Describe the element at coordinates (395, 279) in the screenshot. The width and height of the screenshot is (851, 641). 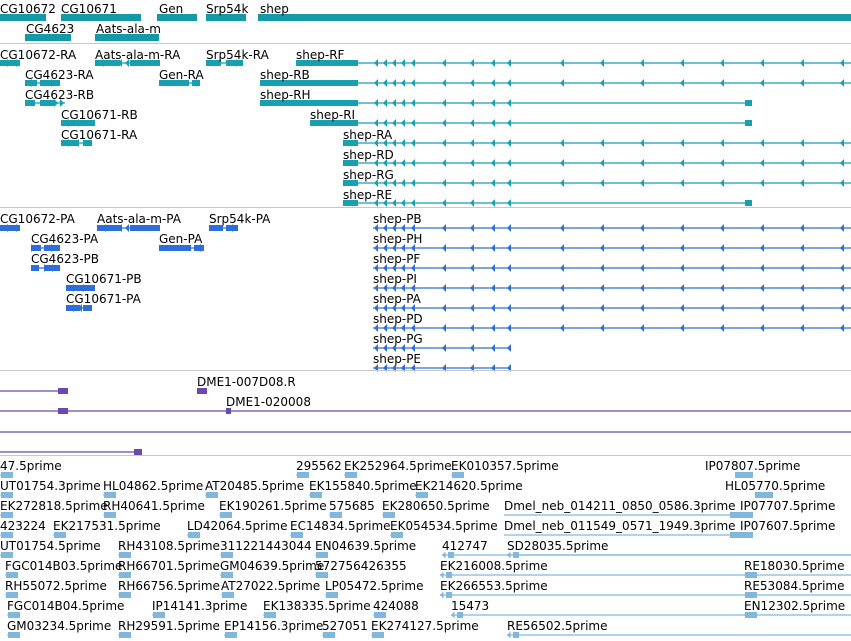
I see `protein-label-shep-pi: shep-PI` at that location.